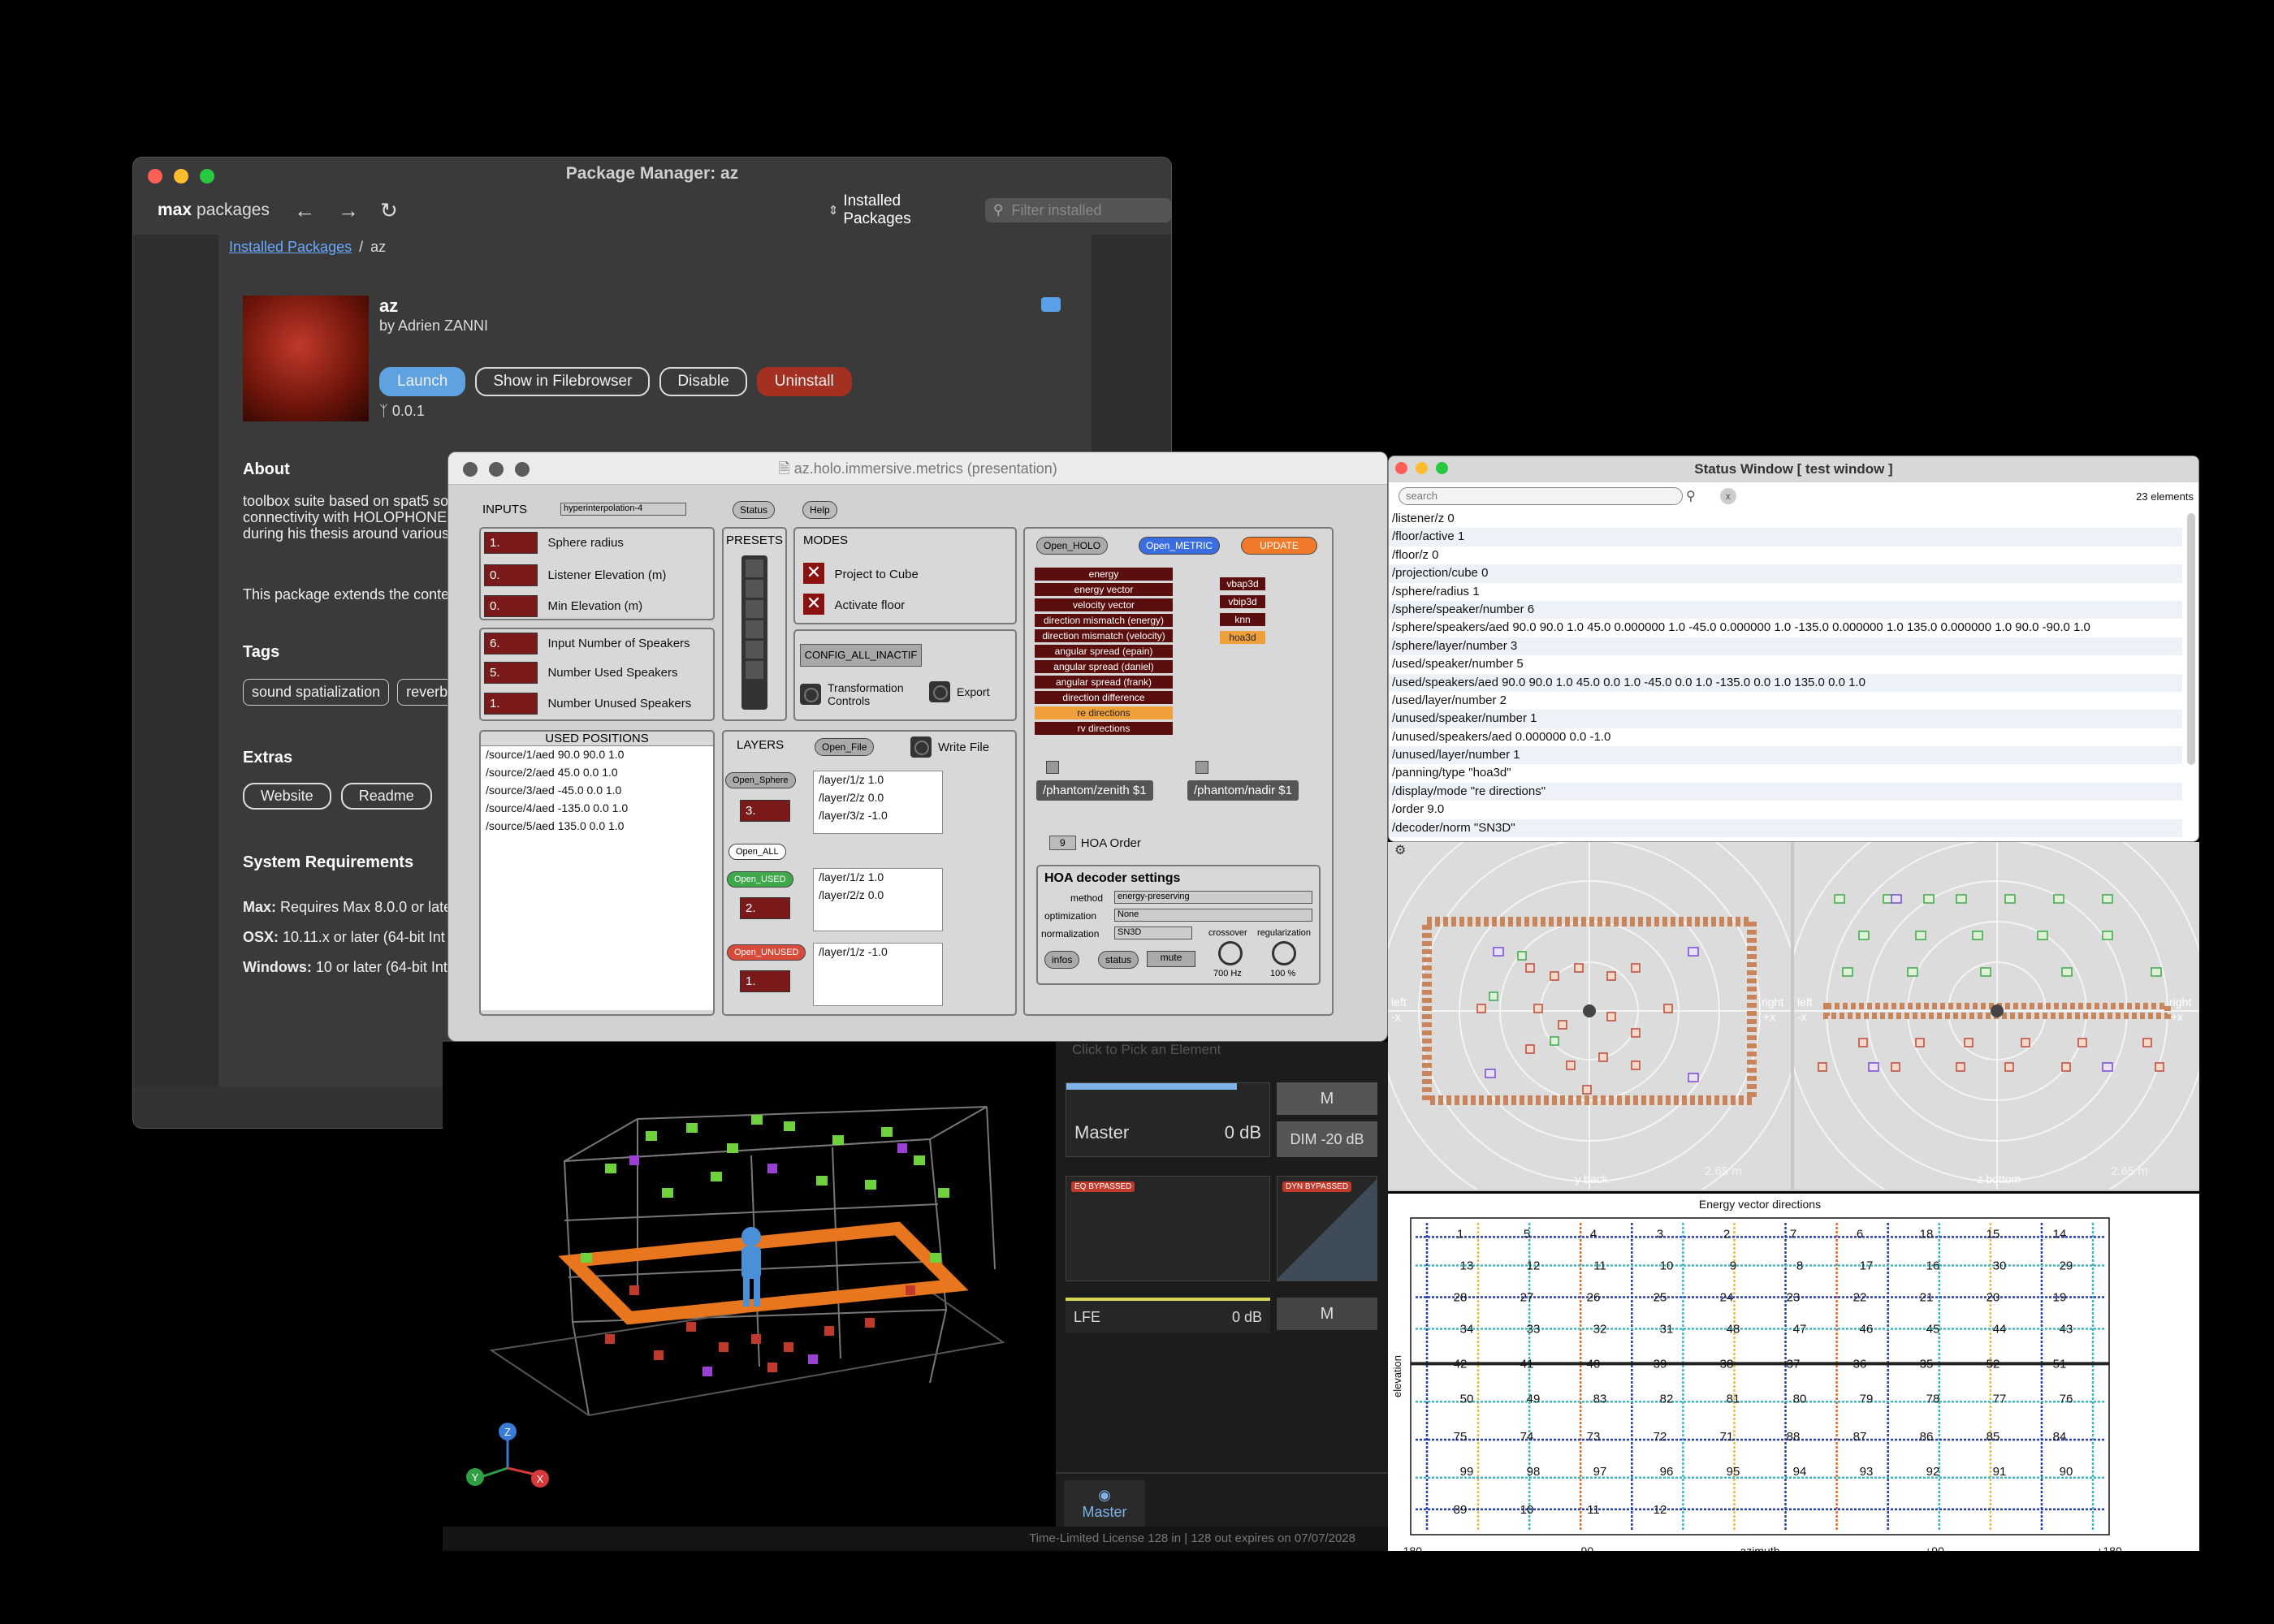  What do you see at coordinates (1541, 496) in the screenshot?
I see `status-search-field: search` at bounding box center [1541, 496].